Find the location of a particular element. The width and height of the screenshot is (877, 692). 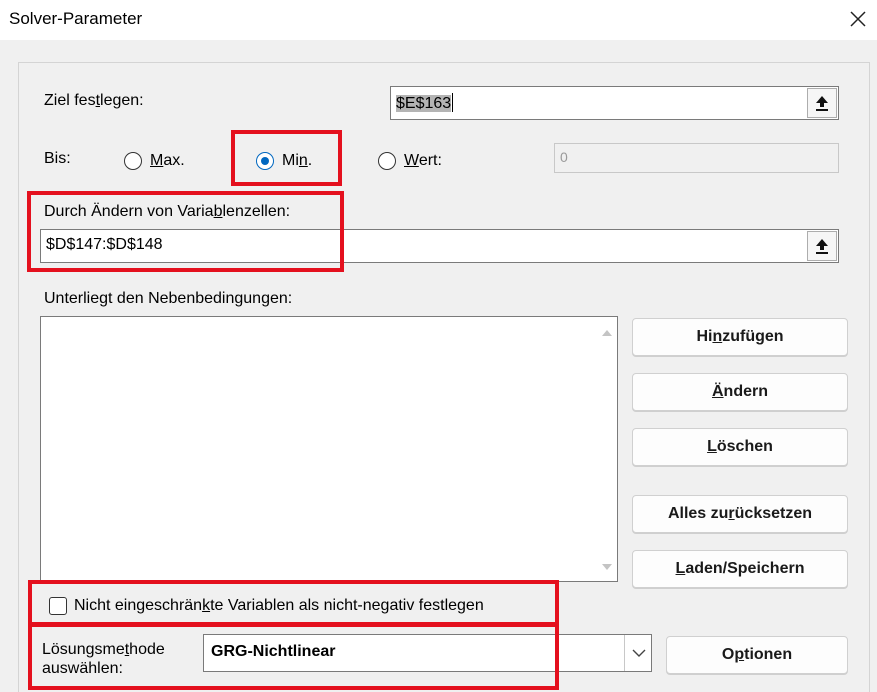

method-label: Lösungsmethode auswählen: is located at coordinates (103, 659).